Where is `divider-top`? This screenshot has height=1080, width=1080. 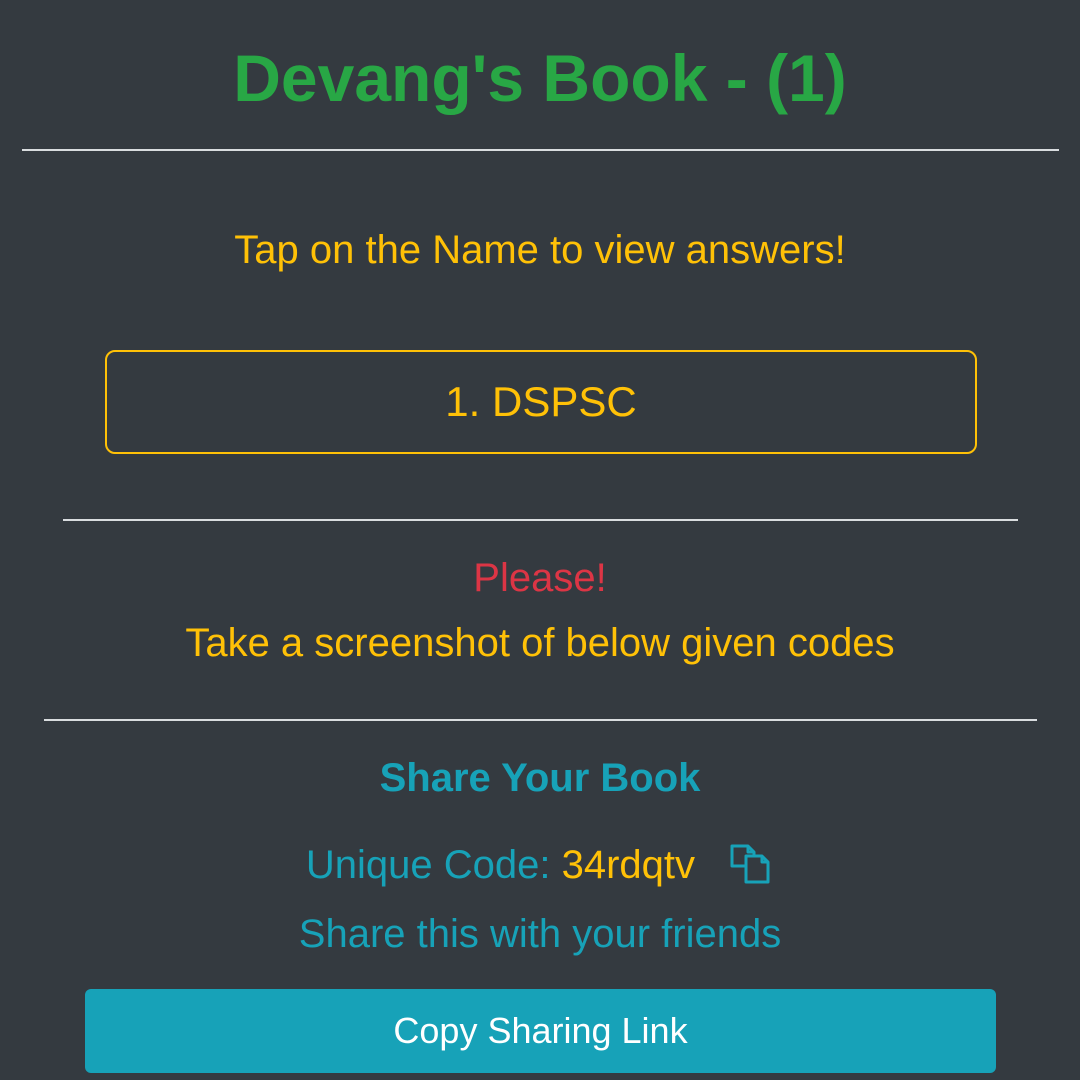
divider-top is located at coordinates (540, 150).